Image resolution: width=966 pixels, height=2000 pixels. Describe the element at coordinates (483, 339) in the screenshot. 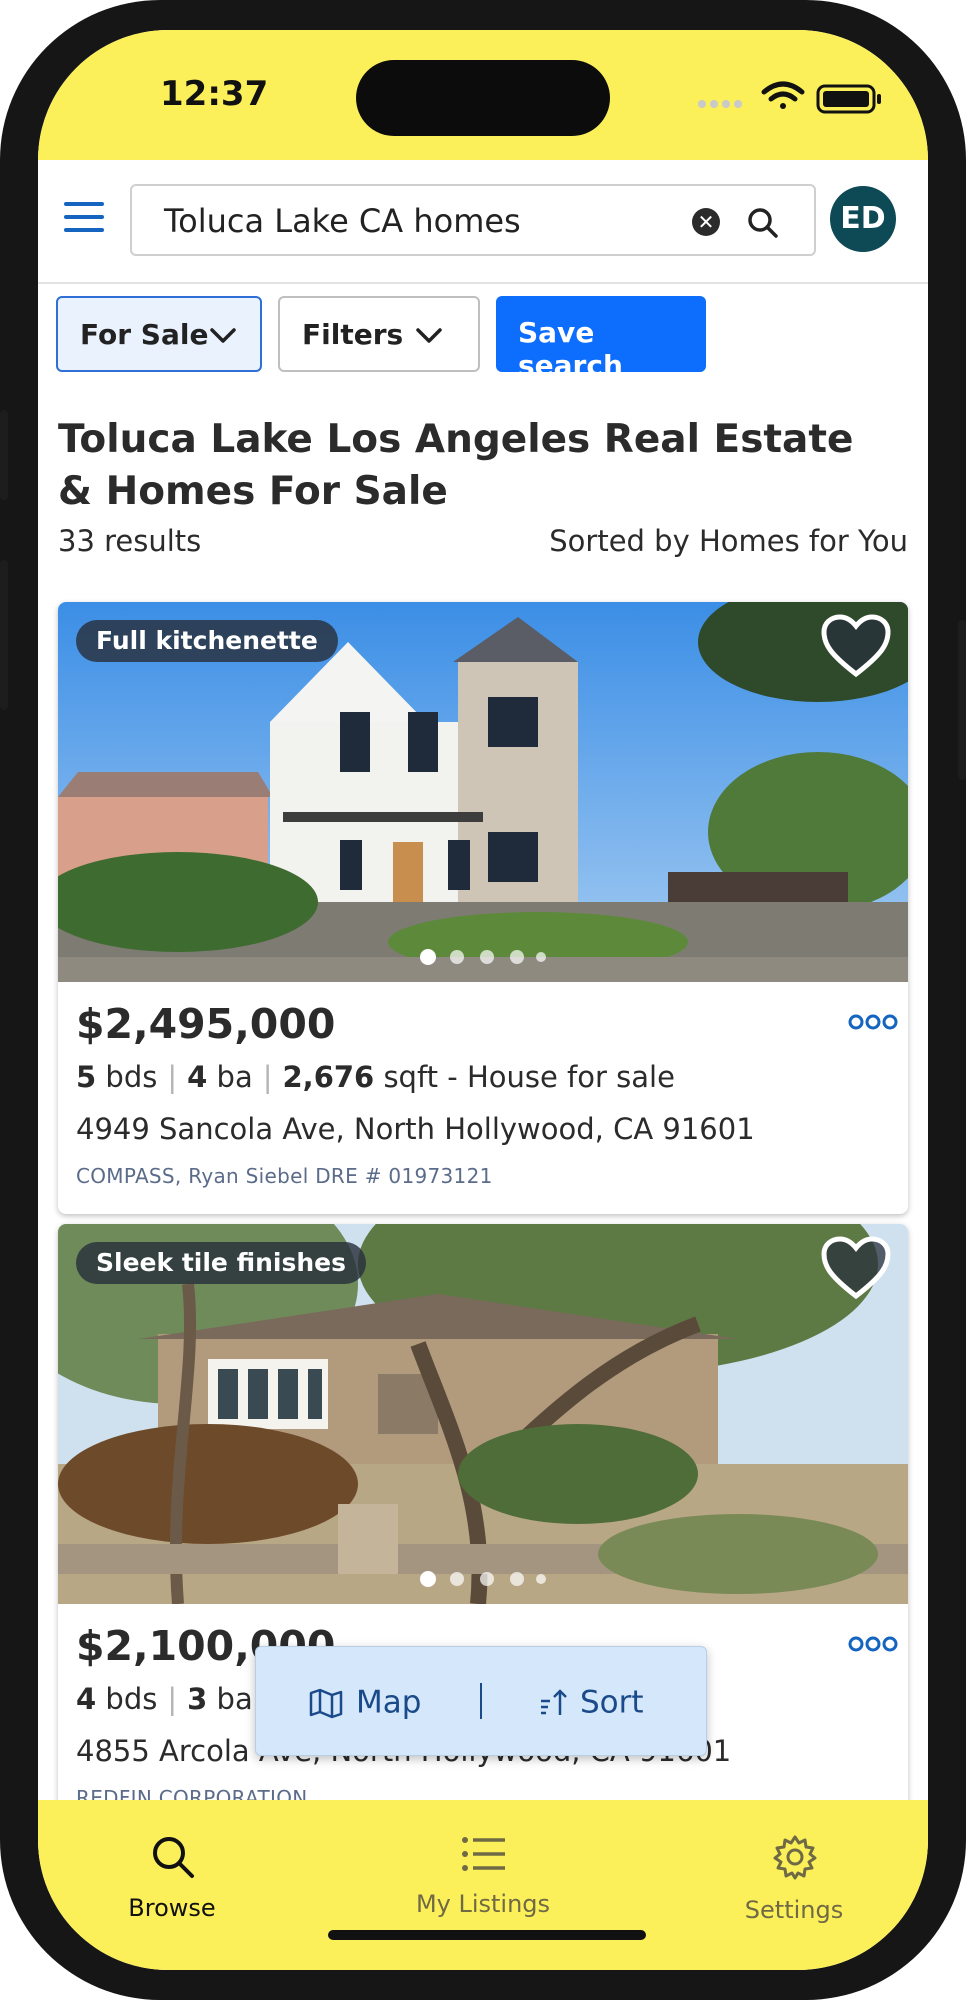

I see `filter-bar: For Sale Filters Save search` at that location.